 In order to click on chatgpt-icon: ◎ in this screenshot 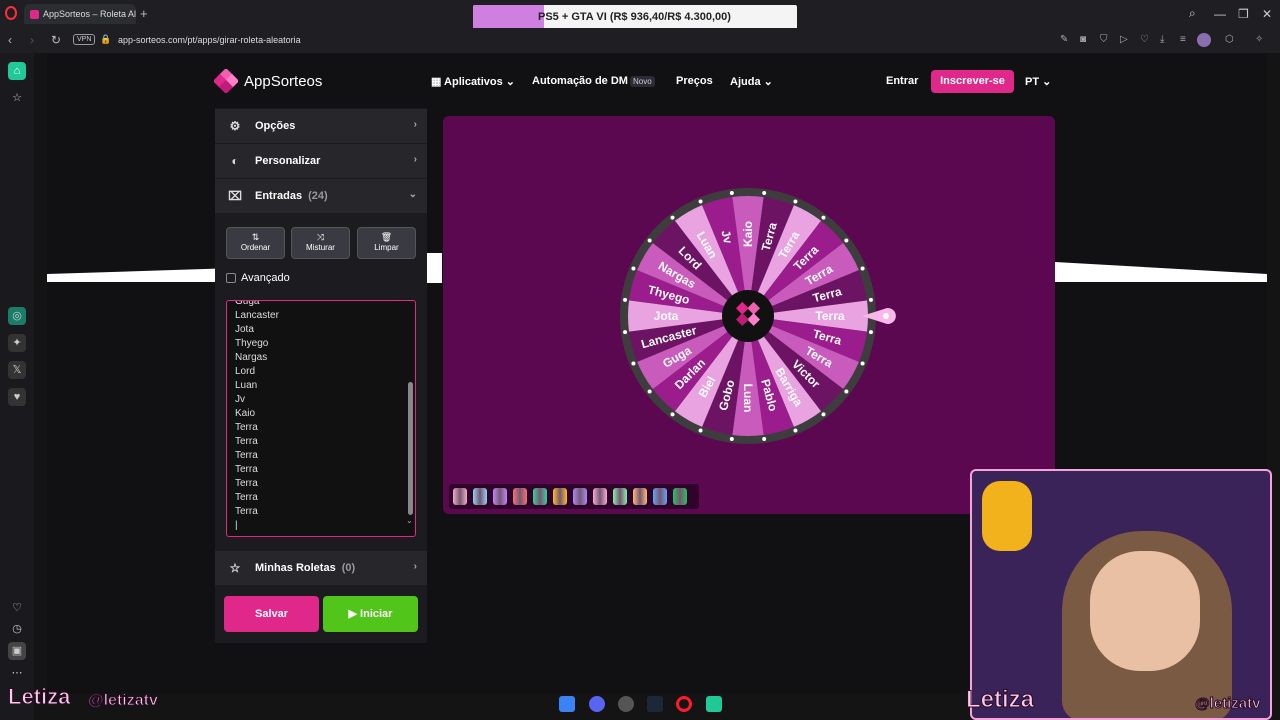, I will do `click(17, 316)`.